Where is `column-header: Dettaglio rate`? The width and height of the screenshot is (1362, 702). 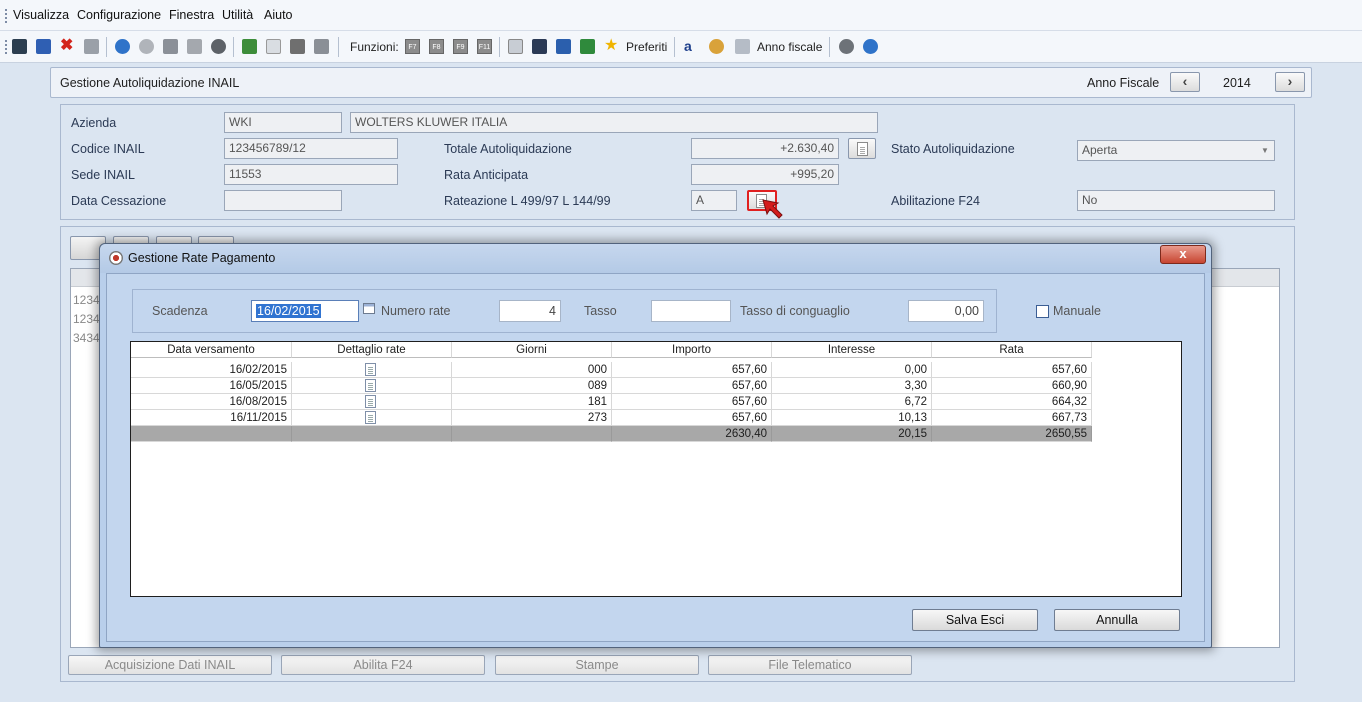
column-header: Dettaglio rate is located at coordinates (372, 350).